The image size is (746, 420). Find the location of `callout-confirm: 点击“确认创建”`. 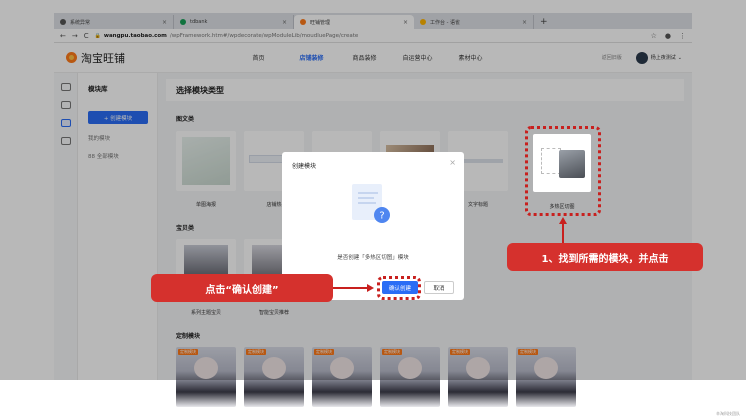

callout-confirm: 点击“确认创建” is located at coordinates (242, 288).